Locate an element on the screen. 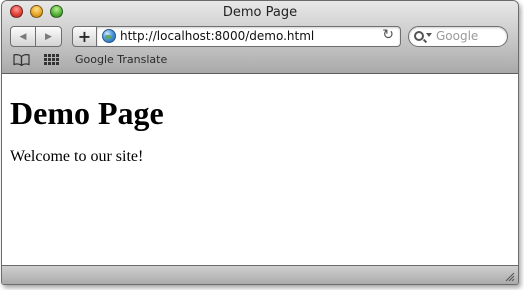 The image size is (524, 290). reload-icon: ↻ is located at coordinates (388, 35).